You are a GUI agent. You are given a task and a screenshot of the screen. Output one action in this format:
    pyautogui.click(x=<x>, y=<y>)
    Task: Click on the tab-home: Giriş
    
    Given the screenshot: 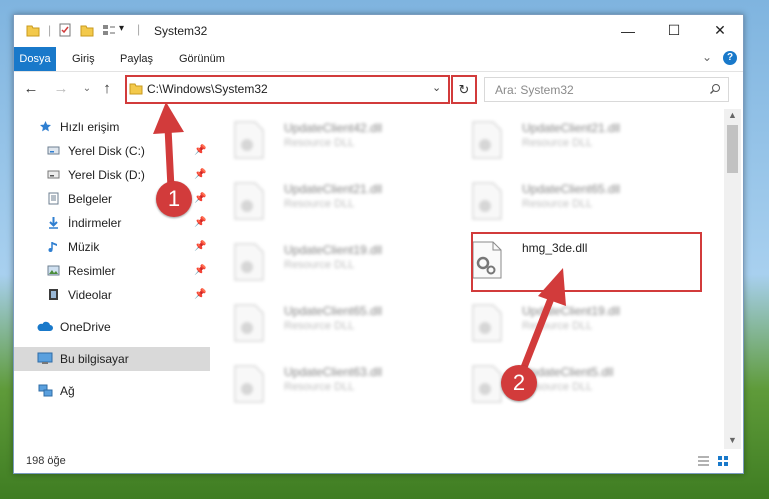 What is the action you would take?
    pyautogui.click(x=83, y=59)
    